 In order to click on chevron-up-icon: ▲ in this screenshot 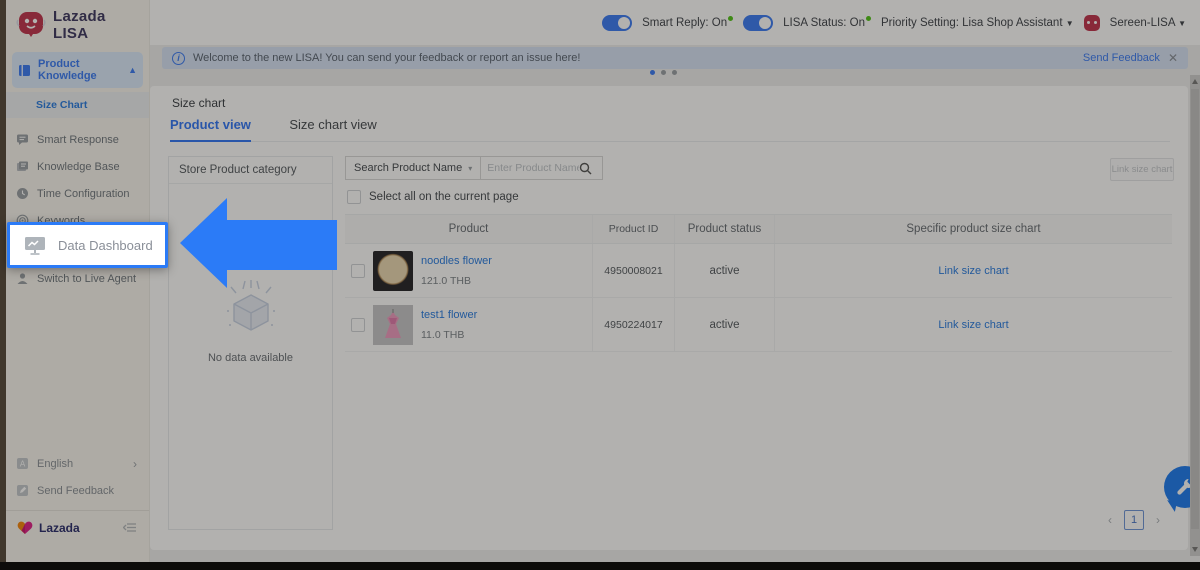, I will do `click(132, 70)`.